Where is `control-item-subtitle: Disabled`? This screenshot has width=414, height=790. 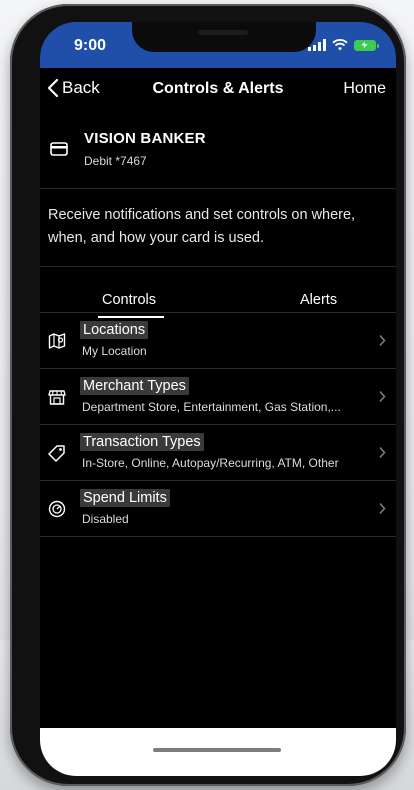 control-item-subtitle: Disabled is located at coordinates (105, 519).